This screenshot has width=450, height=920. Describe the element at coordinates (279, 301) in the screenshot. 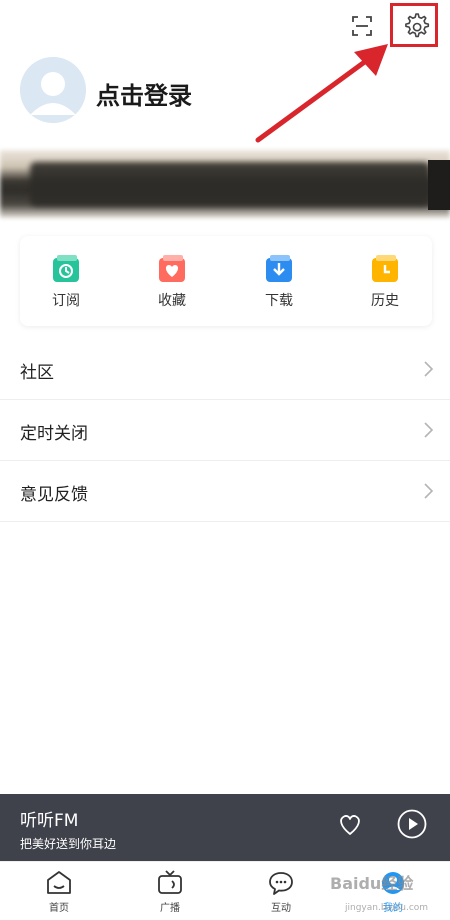

I see `quick-item-label: 下载` at that location.